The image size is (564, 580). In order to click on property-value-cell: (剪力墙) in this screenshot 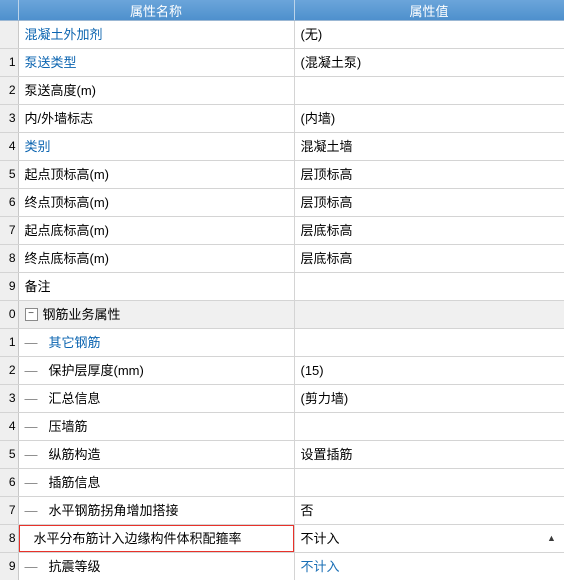, I will do `click(429, 398)`.